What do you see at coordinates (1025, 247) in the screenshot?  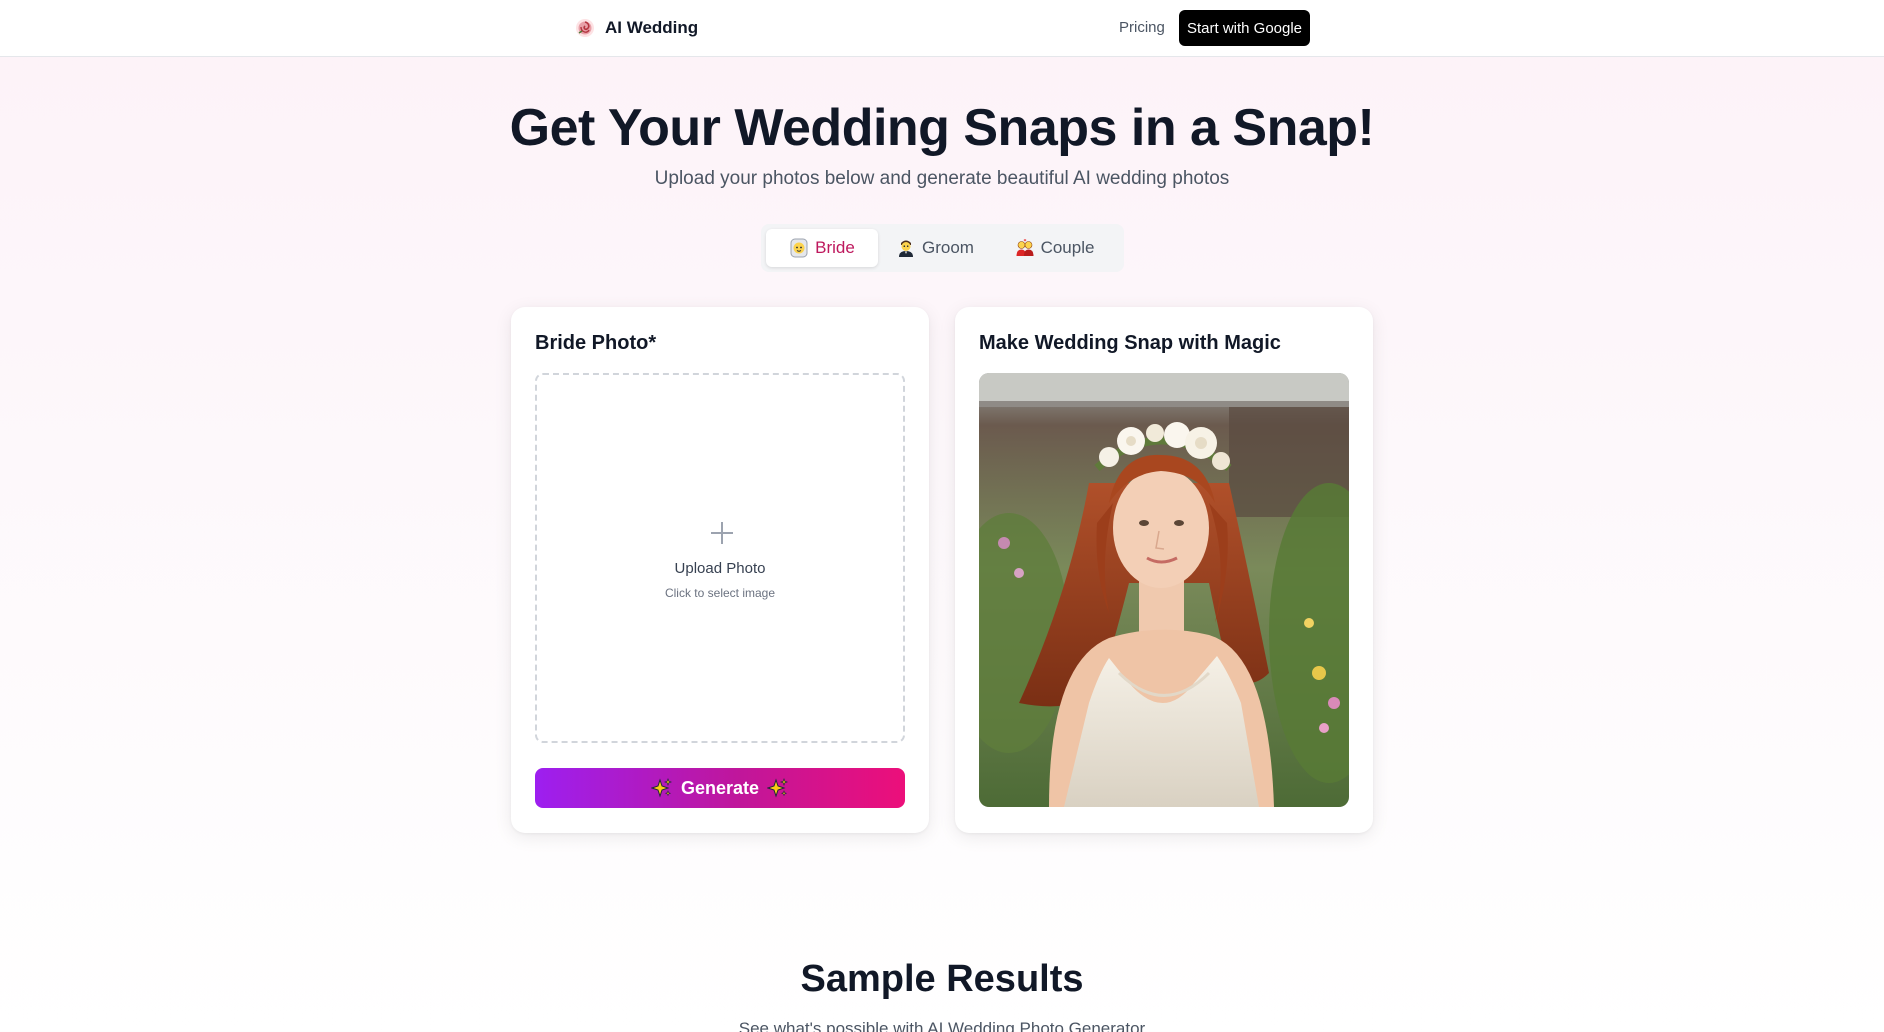 I see `couple-emoji-icon` at bounding box center [1025, 247].